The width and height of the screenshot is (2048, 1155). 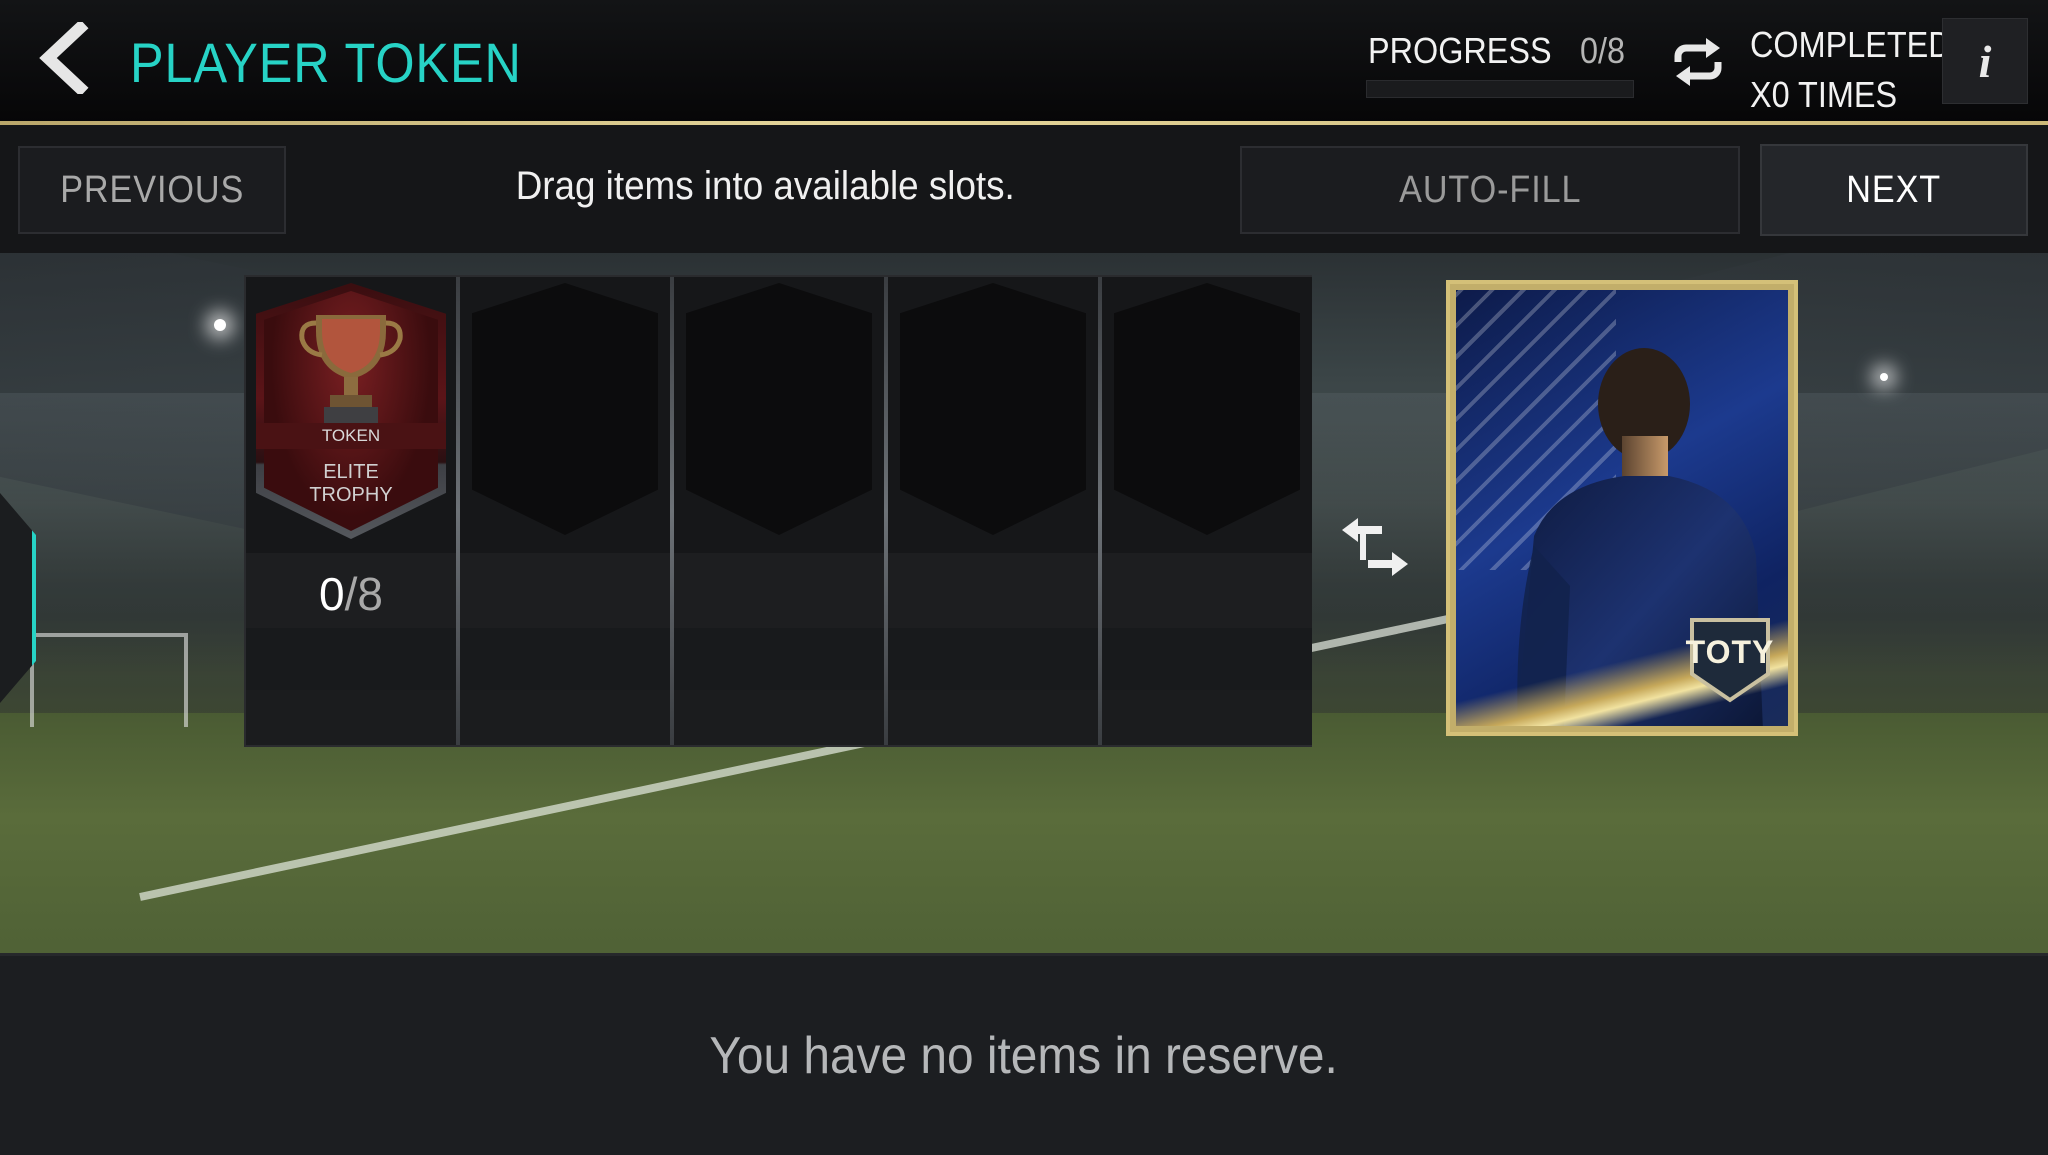 What do you see at coordinates (1460, 50) in the screenshot?
I see `progress-label: PROGRESS` at bounding box center [1460, 50].